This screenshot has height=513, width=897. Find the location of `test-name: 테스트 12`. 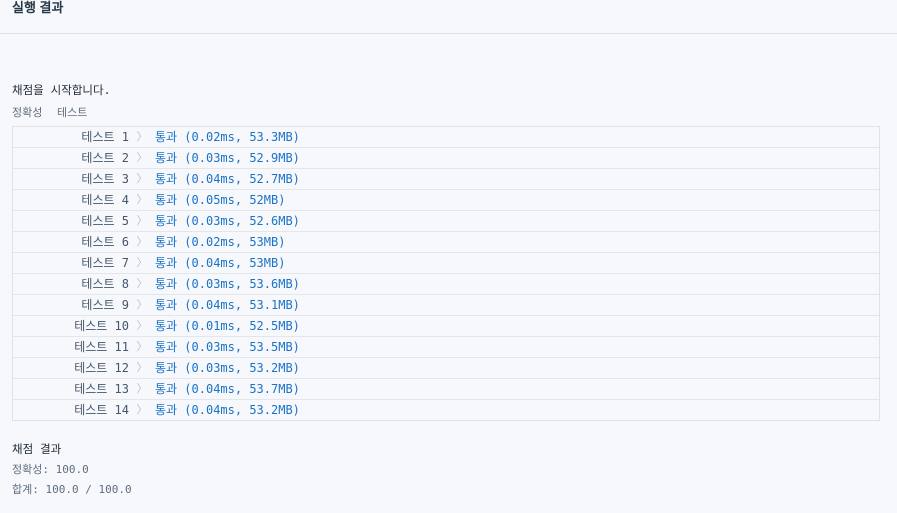

test-name: 테스트 12 is located at coordinates (101, 368).